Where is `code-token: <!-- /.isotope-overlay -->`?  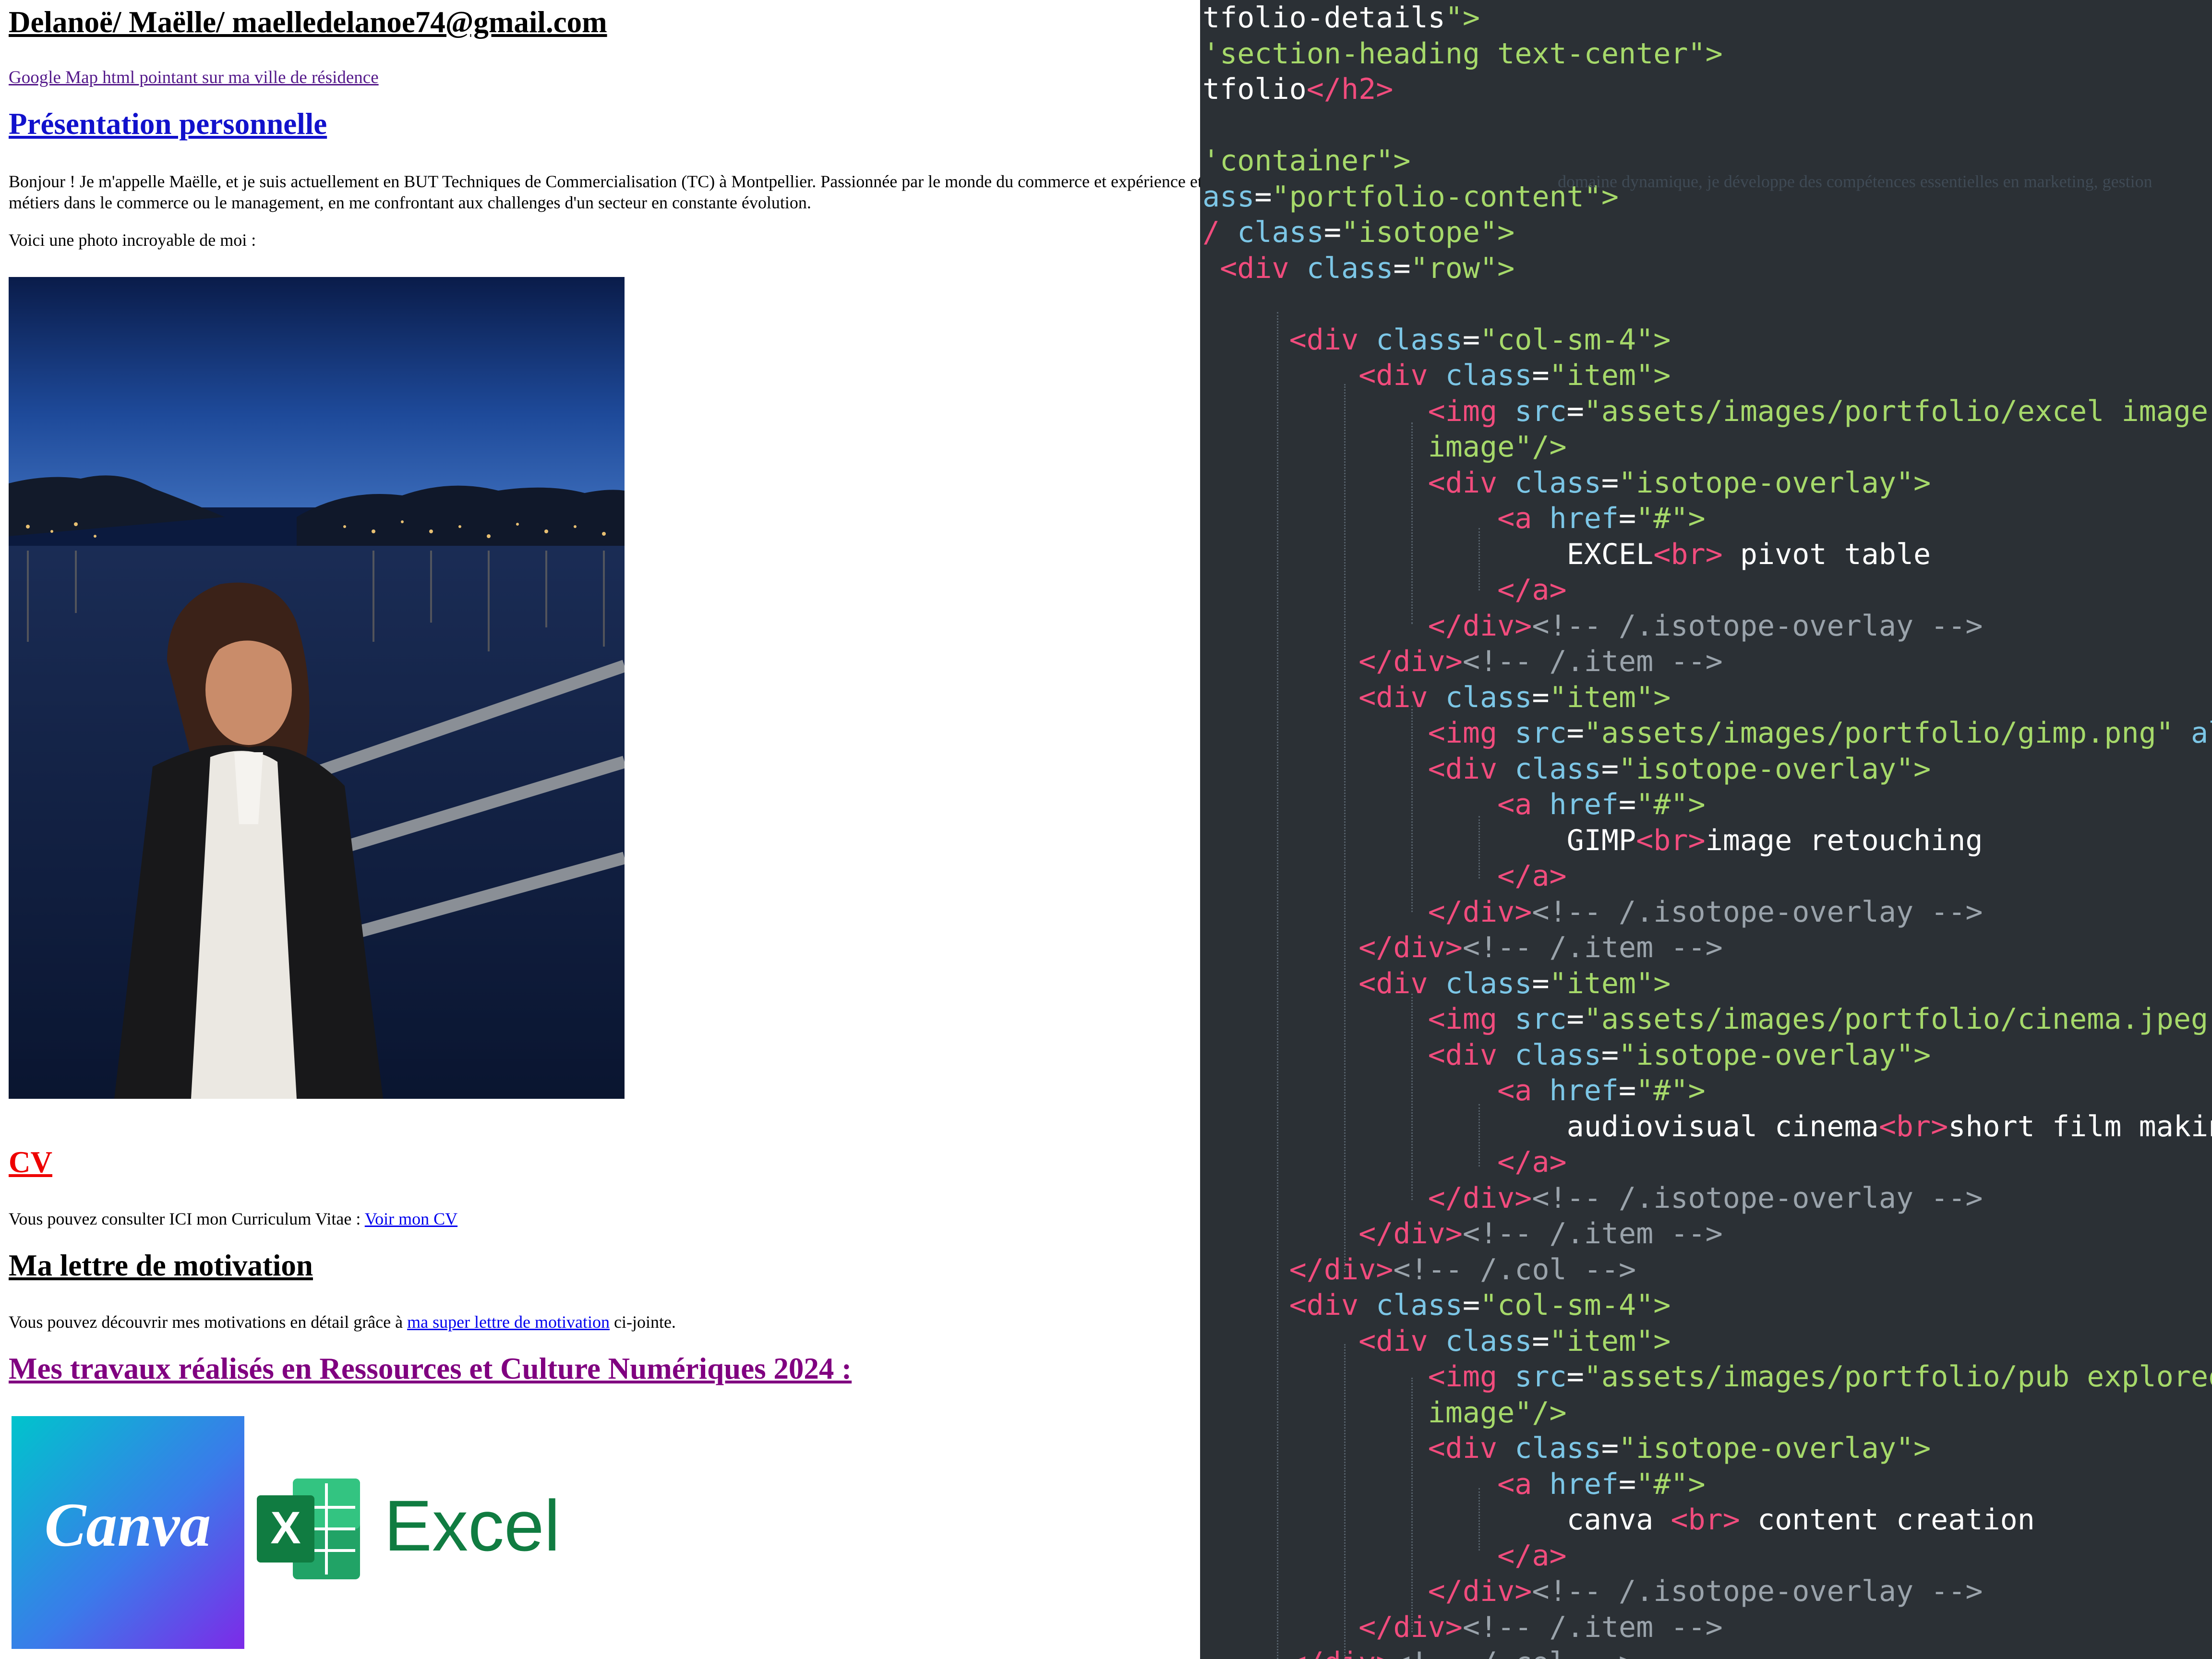
code-token: <!-- /.isotope-overlay --> is located at coordinates (1757, 1591).